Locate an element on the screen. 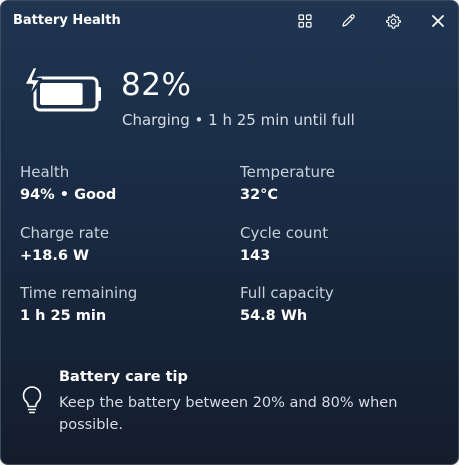 The image size is (459, 465). stat-full-capacity: Full capacity 54.8 Wh is located at coordinates (287, 304).